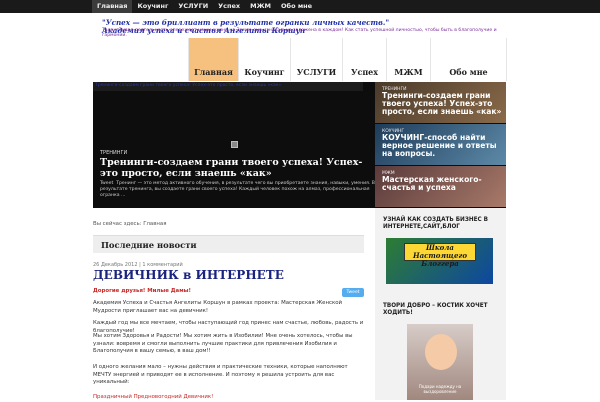 This screenshot has width=600, height=402. Describe the element at coordinates (408, 59) in the screenshot. I see `mainnav-item-mzhm: МЖМ` at that location.